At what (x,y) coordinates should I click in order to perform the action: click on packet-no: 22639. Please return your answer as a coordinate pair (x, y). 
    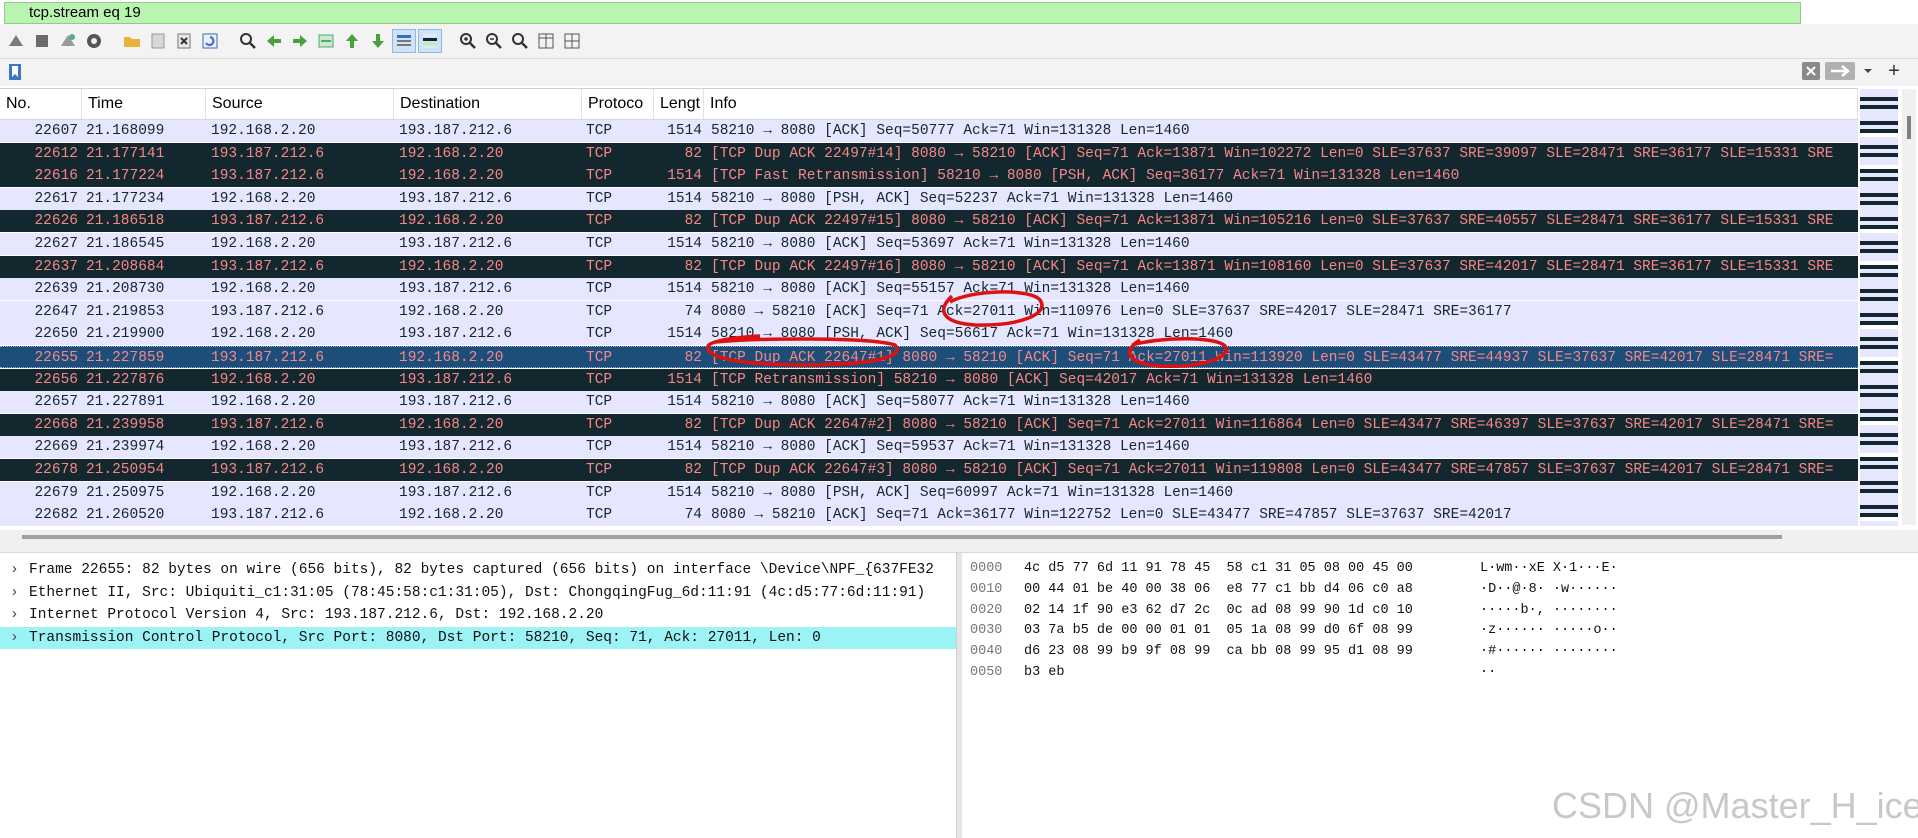
    Looking at the image, I should click on (56, 289).